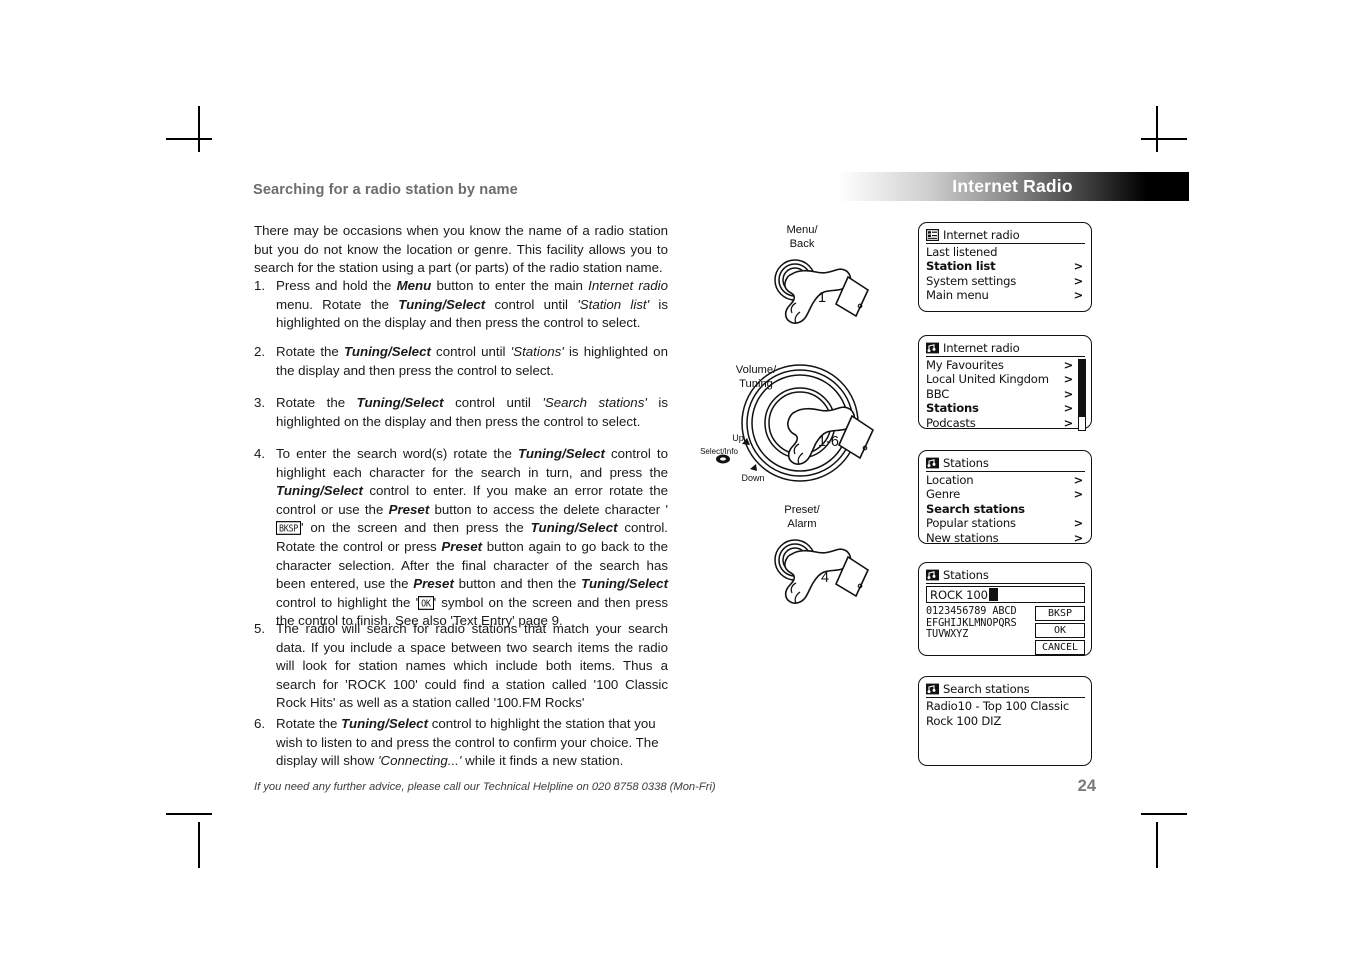 The image size is (1351, 954). Describe the element at coordinates (993, 594) in the screenshot. I see `text-cursor` at that location.